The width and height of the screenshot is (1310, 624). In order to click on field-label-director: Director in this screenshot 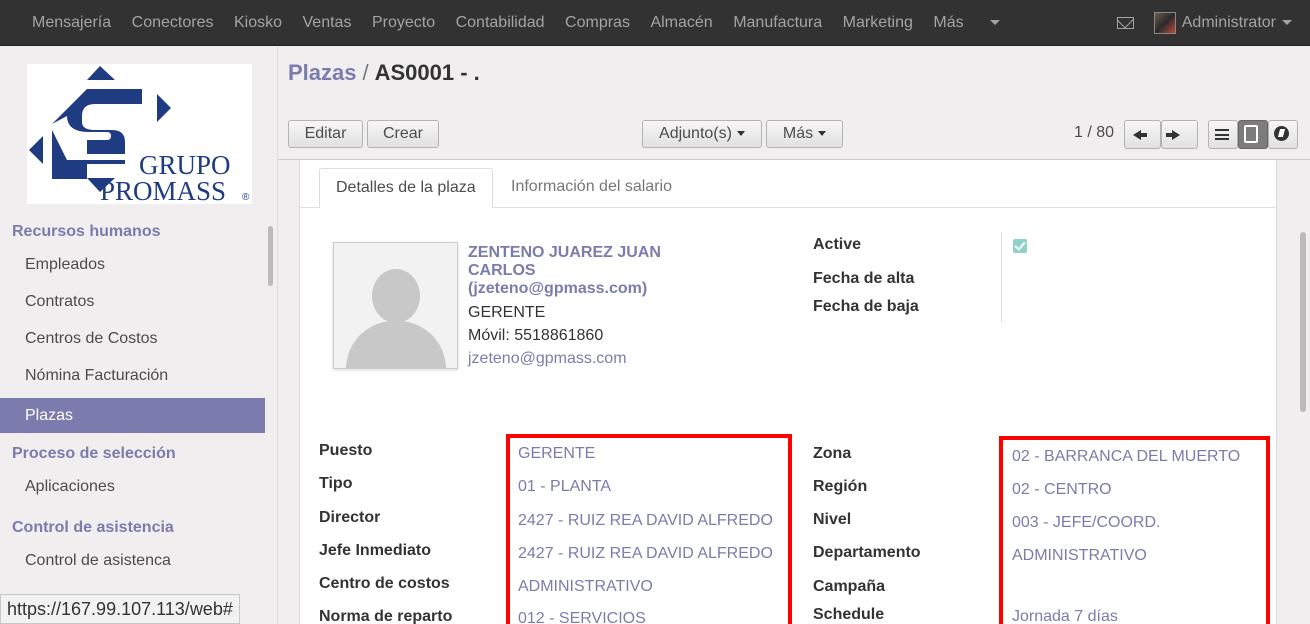, I will do `click(350, 517)`.